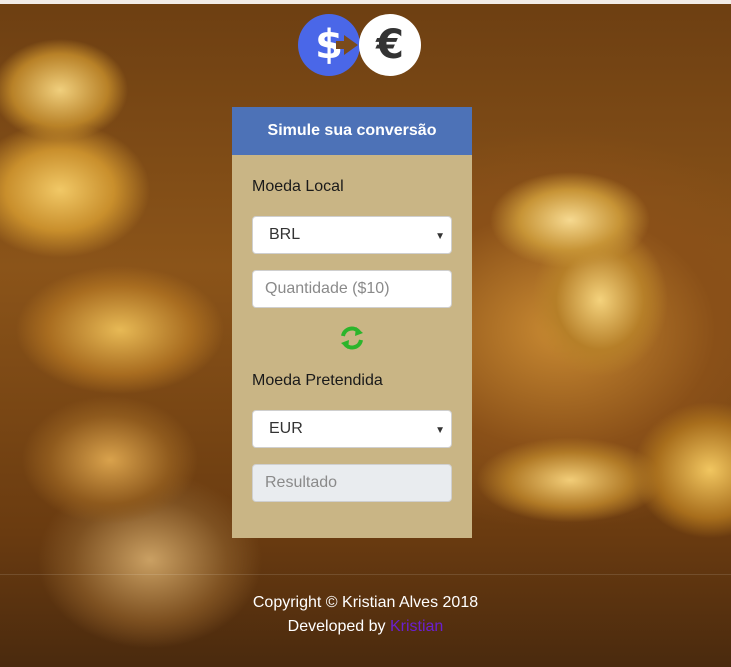  Describe the element at coordinates (352, 338) in the screenshot. I see `refresh-icon` at that location.